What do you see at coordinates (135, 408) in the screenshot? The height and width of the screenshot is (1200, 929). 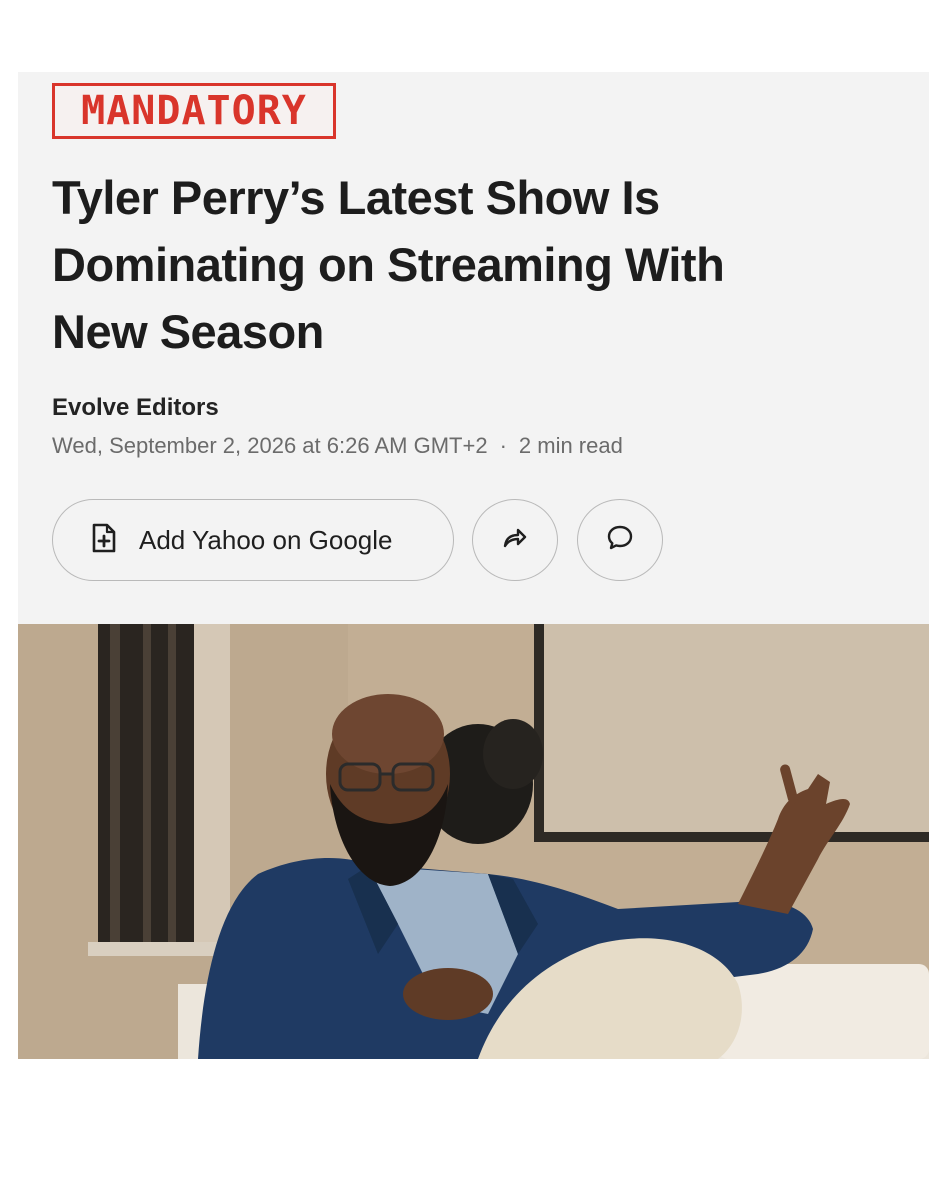 I see `author-name: Evolve Editors` at bounding box center [135, 408].